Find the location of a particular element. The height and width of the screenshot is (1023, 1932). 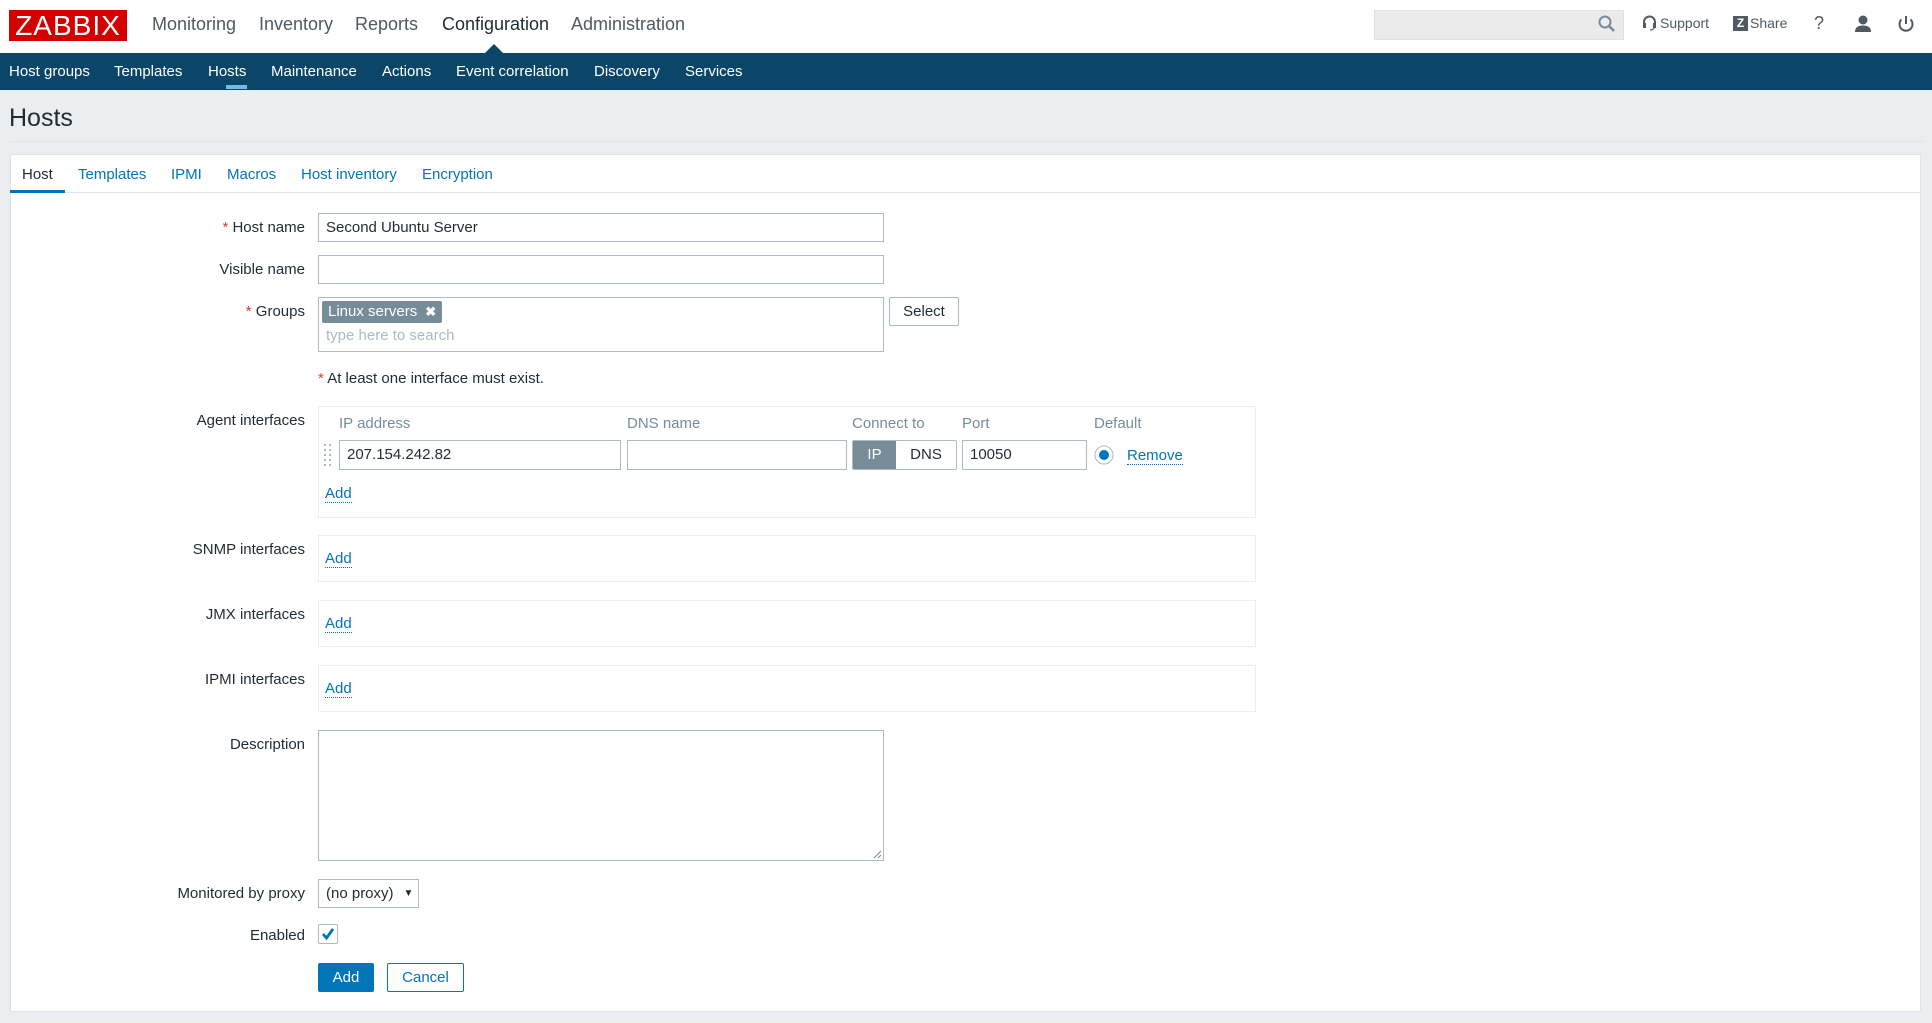

search-icon is located at coordinates (1607, 24).